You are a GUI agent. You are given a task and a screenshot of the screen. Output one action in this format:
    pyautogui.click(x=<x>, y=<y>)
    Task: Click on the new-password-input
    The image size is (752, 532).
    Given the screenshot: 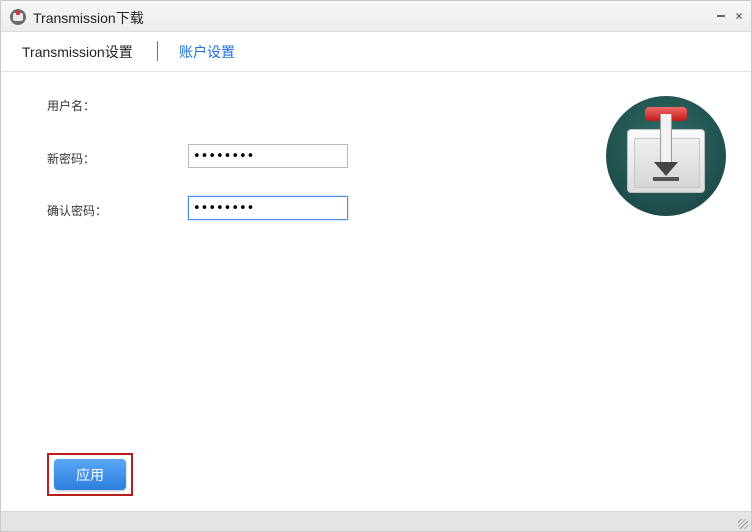 What is the action you would take?
    pyautogui.click(x=268, y=156)
    